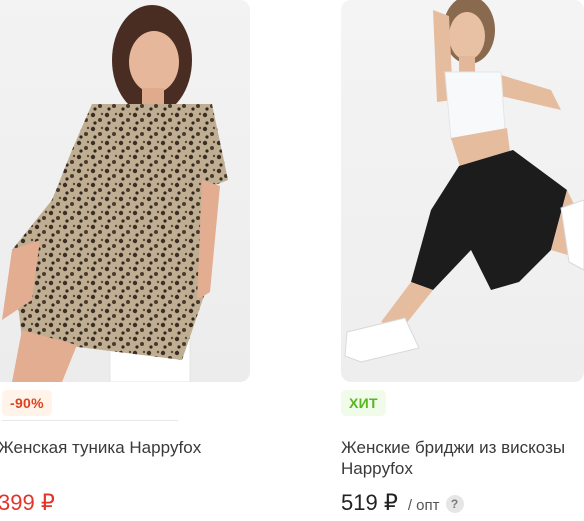  I want to click on hit-badge: ХИТ, so click(363, 403).